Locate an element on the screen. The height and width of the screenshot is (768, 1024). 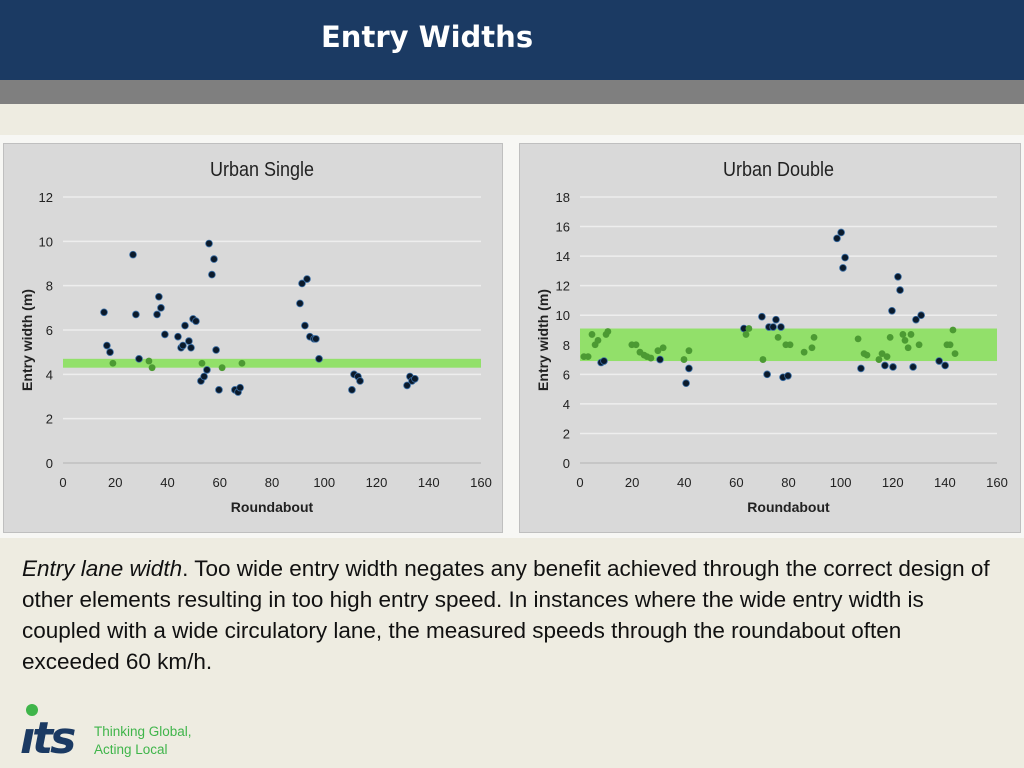
its-logo: ıts is located at coordinates (53, 733).